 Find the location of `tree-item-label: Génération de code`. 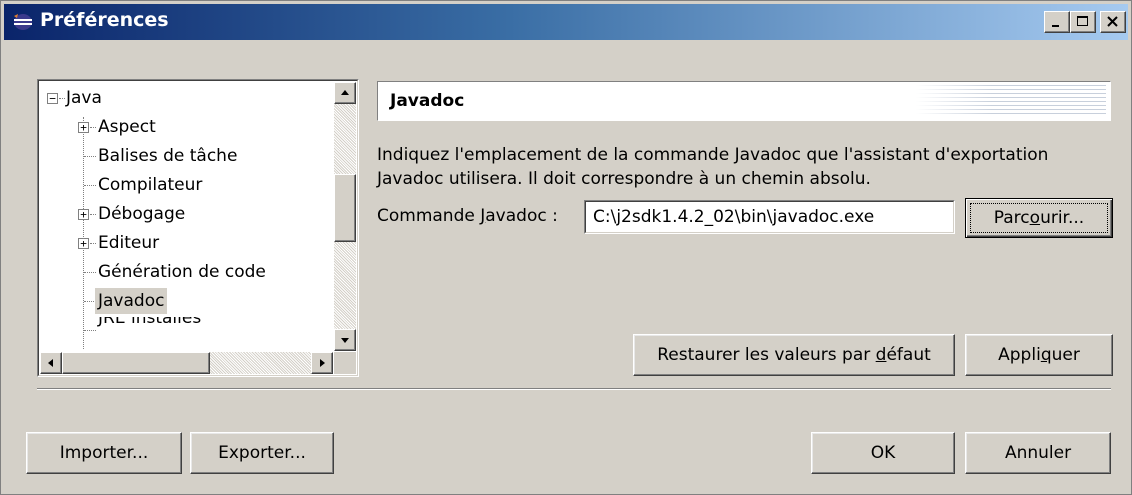

tree-item-label: Génération de code is located at coordinates (182, 272).